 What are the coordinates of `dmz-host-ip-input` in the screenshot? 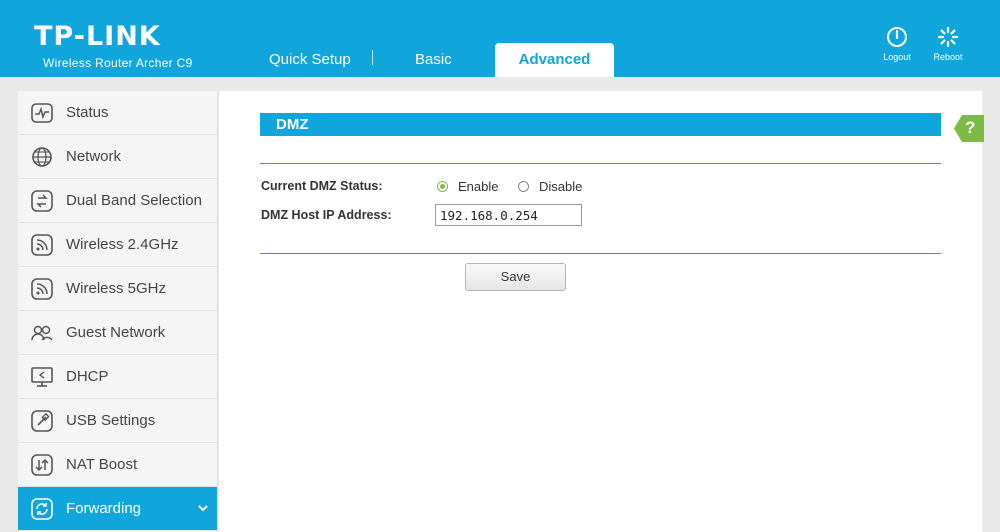 It's located at (508, 215).